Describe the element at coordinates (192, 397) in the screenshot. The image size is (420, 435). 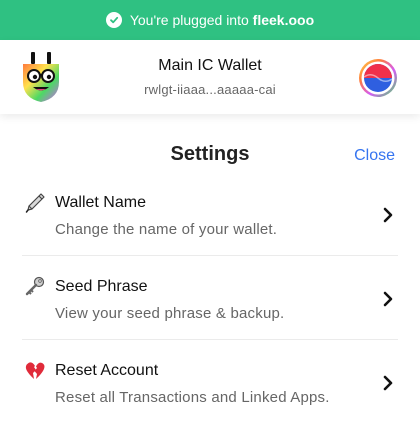
I see `settings-item-description: Reset all Transactions and Linked Apps.` at that location.